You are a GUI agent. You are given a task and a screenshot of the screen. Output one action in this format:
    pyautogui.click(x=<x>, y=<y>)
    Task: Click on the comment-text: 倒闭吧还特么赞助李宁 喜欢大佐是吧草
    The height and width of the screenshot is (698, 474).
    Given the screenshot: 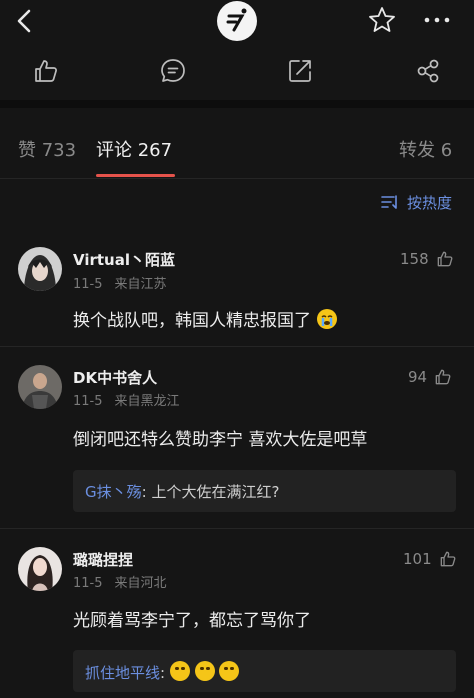 What is the action you would take?
    pyautogui.click(x=220, y=440)
    